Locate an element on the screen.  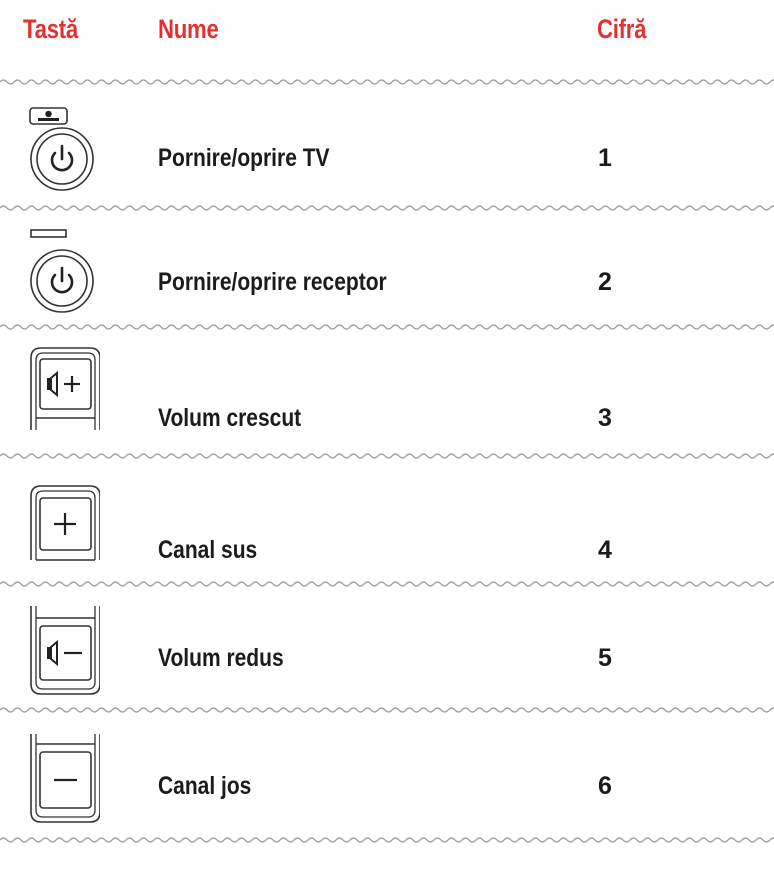
key-name: Canal jos is located at coordinates (205, 786).